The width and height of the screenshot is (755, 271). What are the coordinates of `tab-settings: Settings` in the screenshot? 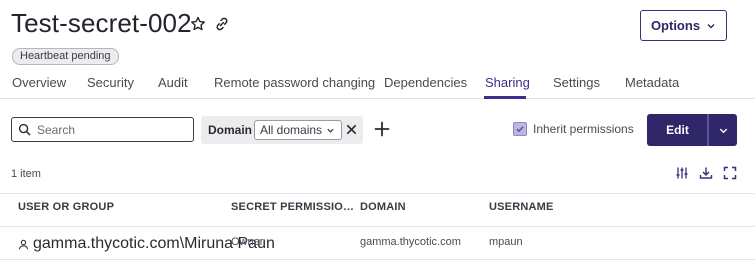 It's located at (576, 82).